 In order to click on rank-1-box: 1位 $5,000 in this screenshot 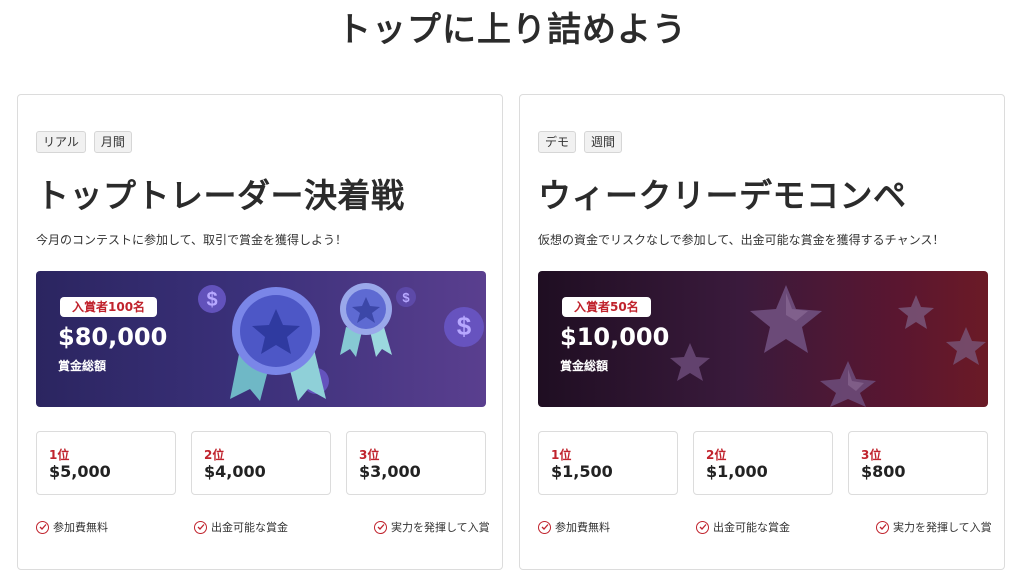, I will do `click(106, 463)`.